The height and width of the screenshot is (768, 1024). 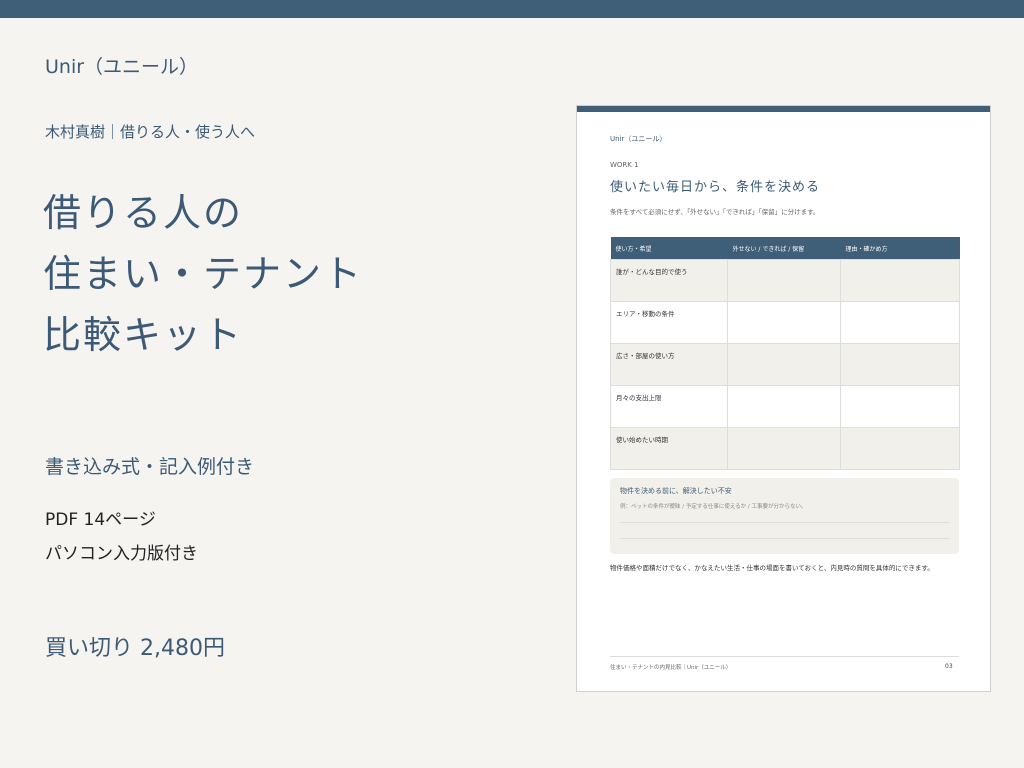 What do you see at coordinates (624, 165) in the screenshot?
I see `preview-work-label: WORK 1` at bounding box center [624, 165].